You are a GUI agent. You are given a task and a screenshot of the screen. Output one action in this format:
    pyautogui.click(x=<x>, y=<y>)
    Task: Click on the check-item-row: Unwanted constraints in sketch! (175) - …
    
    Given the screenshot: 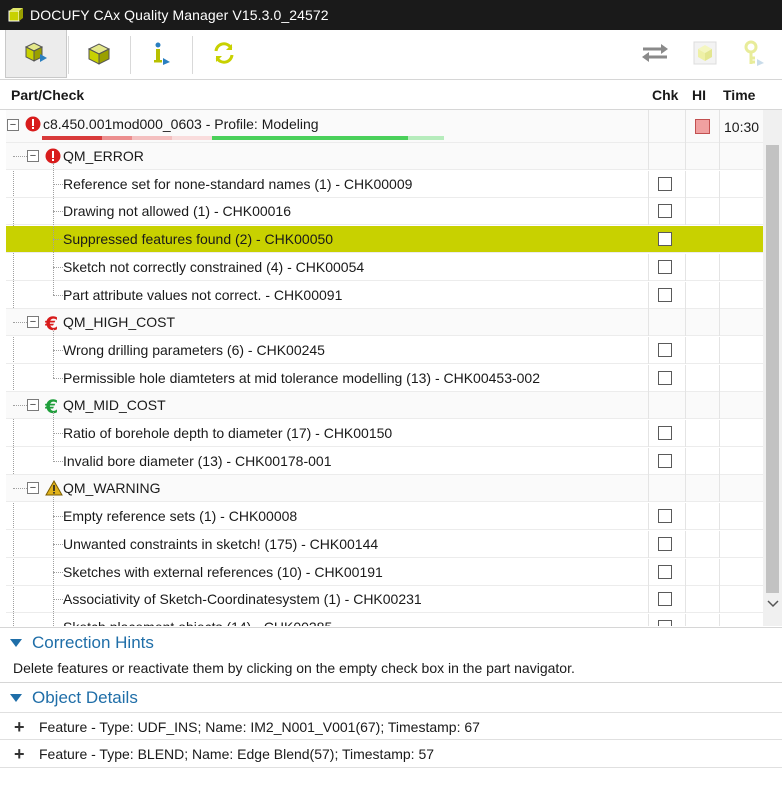 What is the action you would take?
    pyautogui.click(x=385, y=544)
    